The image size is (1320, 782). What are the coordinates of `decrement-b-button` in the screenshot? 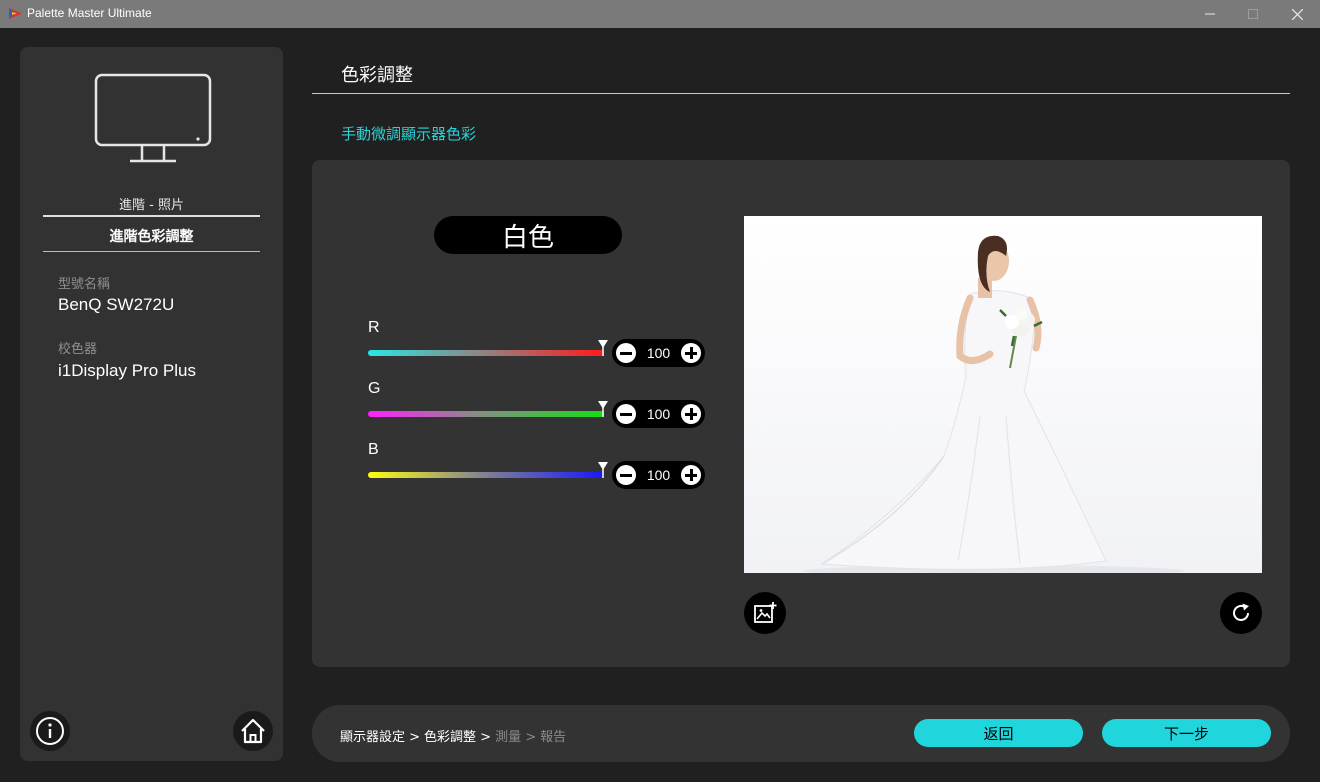 It's located at (626, 475).